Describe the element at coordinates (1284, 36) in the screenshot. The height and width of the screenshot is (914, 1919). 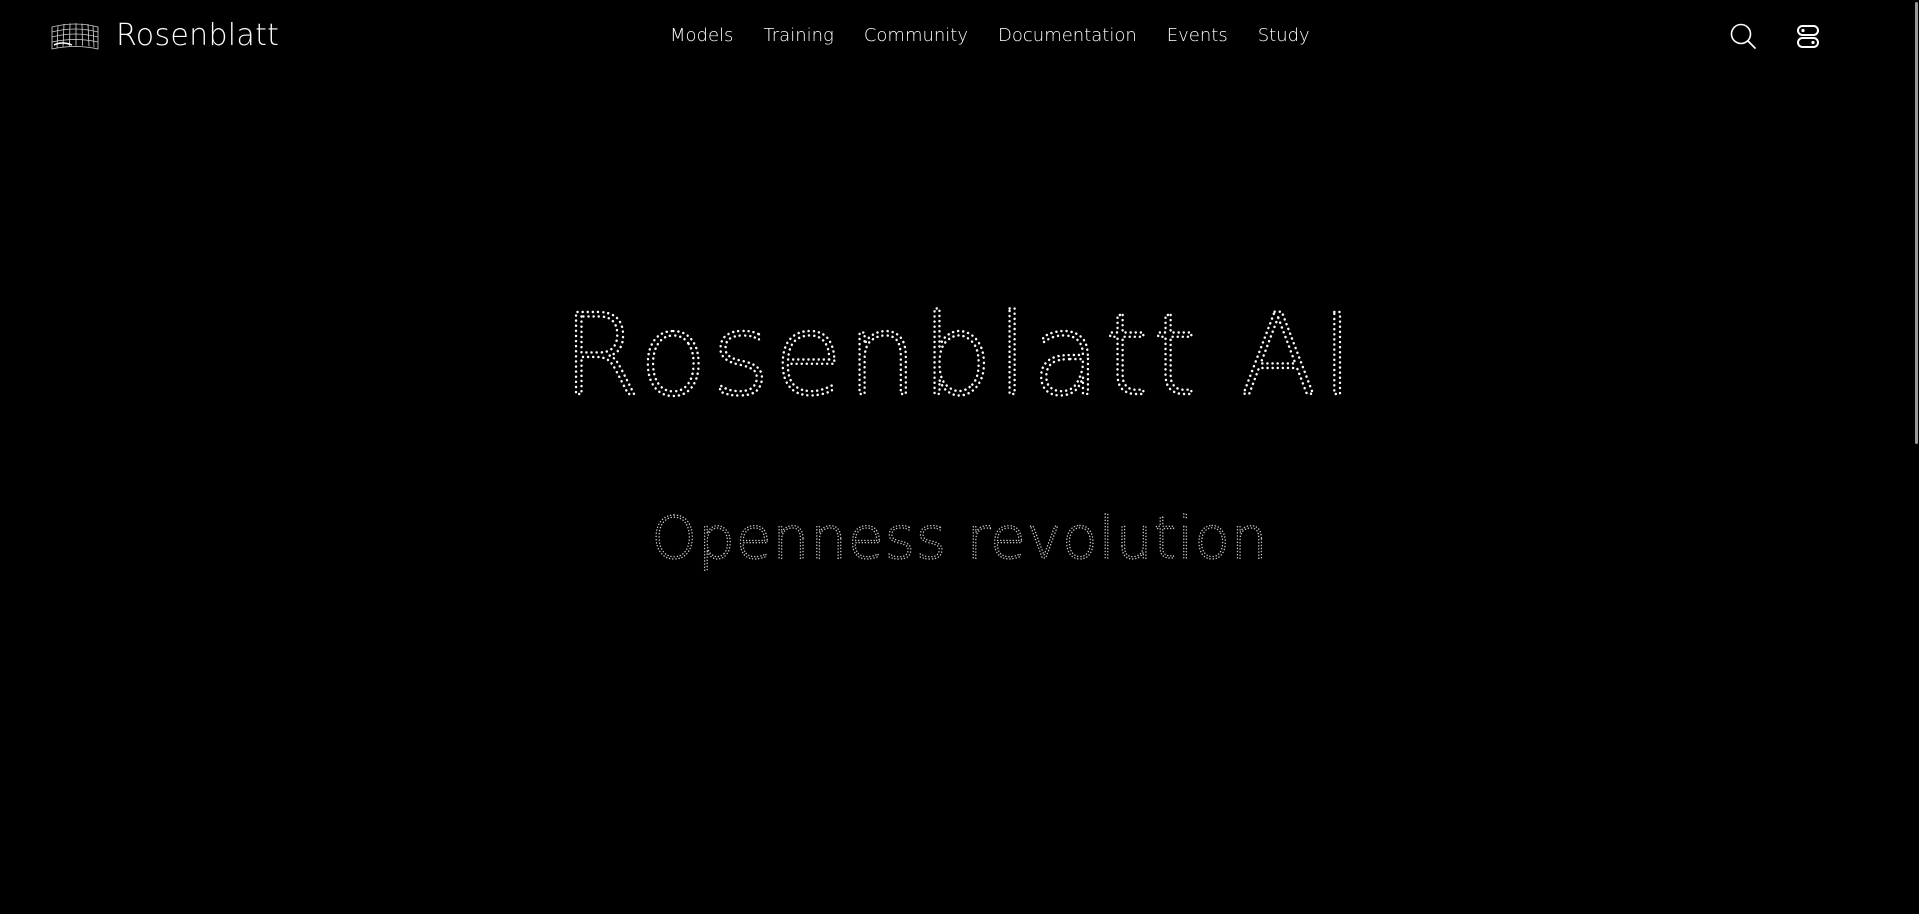
I see `nav-study: Study` at that location.